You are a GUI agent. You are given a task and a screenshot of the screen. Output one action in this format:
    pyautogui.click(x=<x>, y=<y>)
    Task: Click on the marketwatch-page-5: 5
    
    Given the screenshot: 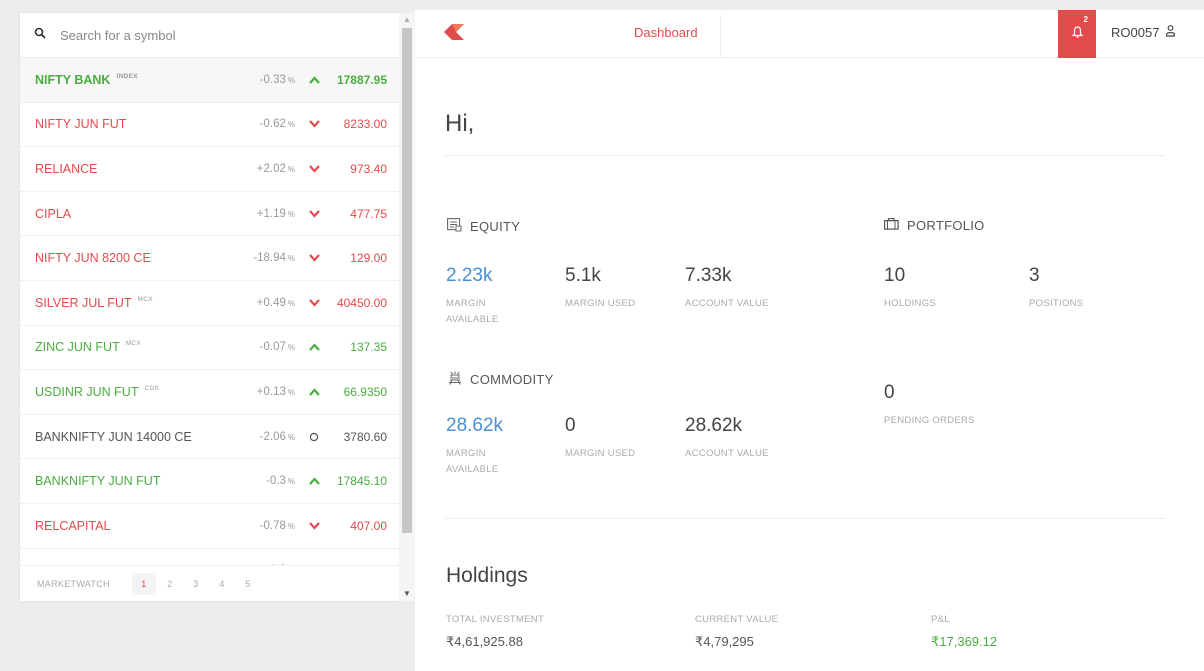 What is the action you would take?
    pyautogui.click(x=248, y=584)
    